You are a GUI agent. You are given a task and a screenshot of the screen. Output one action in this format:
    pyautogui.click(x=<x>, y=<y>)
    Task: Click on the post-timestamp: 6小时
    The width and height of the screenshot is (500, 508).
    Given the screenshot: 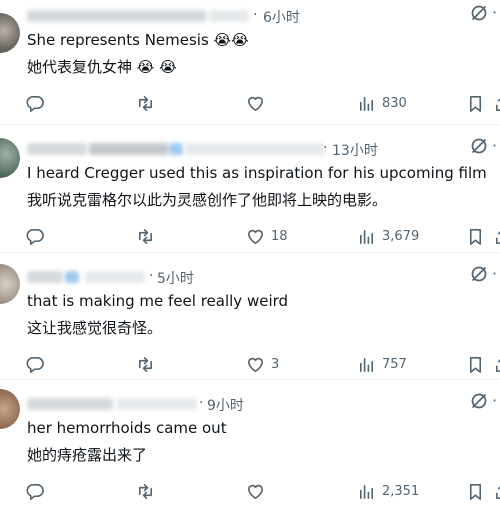 What is the action you would take?
    pyautogui.click(x=281, y=17)
    